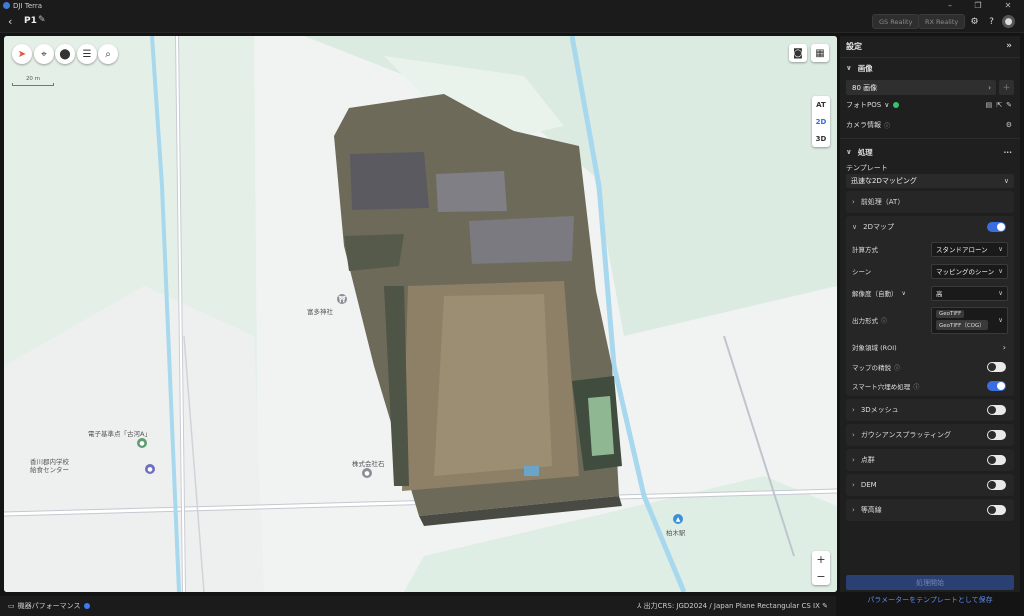  Describe the element at coordinates (999, 105) in the screenshot. I see `export-icon: ⇱` at that location.